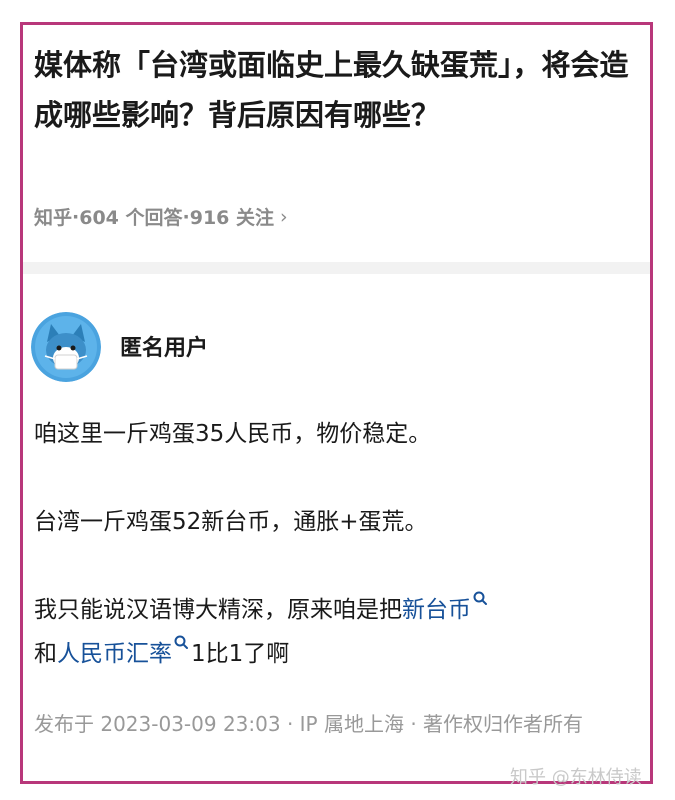  What do you see at coordinates (341, 632) in the screenshot?
I see `answer-paragraph-3: 我只能说汉语博大精深，原来咱是把新台币和人民币汇率 1比1了啊` at bounding box center [341, 632].